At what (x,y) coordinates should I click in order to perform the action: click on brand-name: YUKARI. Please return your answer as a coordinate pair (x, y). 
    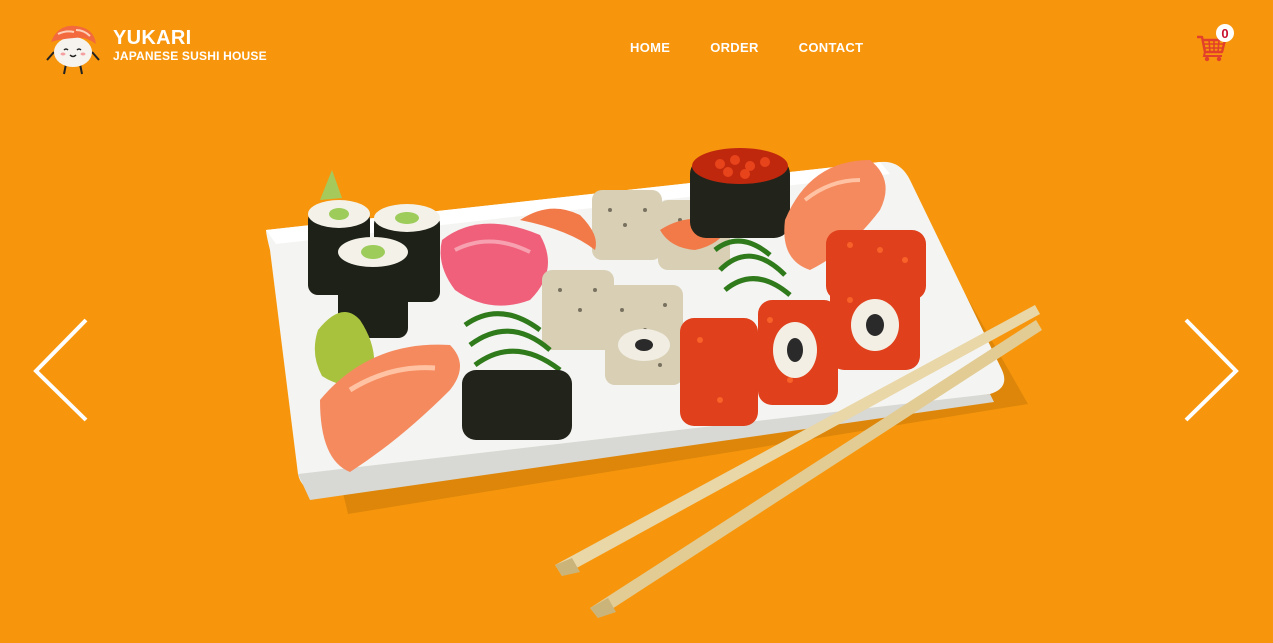
    Looking at the image, I should click on (152, 38).